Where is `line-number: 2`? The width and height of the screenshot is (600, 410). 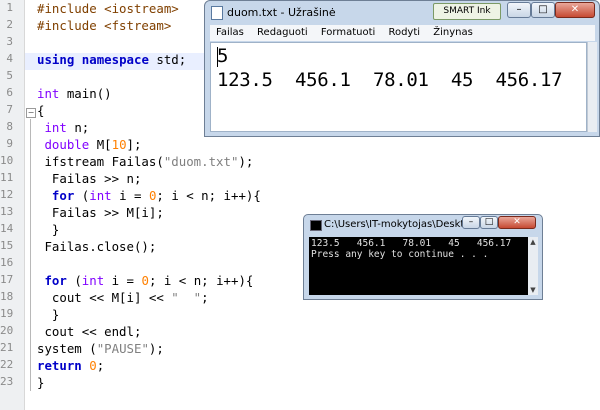 line-number: 2 is located at coordinates (9, 24).